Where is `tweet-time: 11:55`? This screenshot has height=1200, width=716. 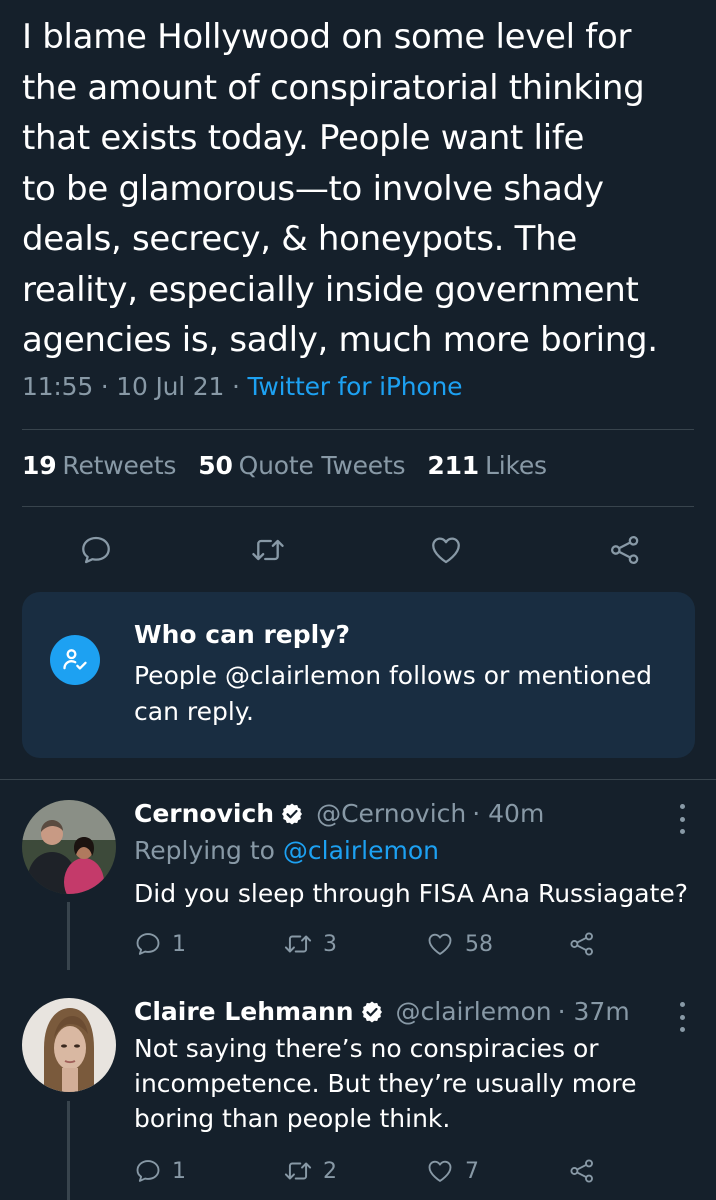
tweet-time: 11:55 is located at coordinates (58, 386).